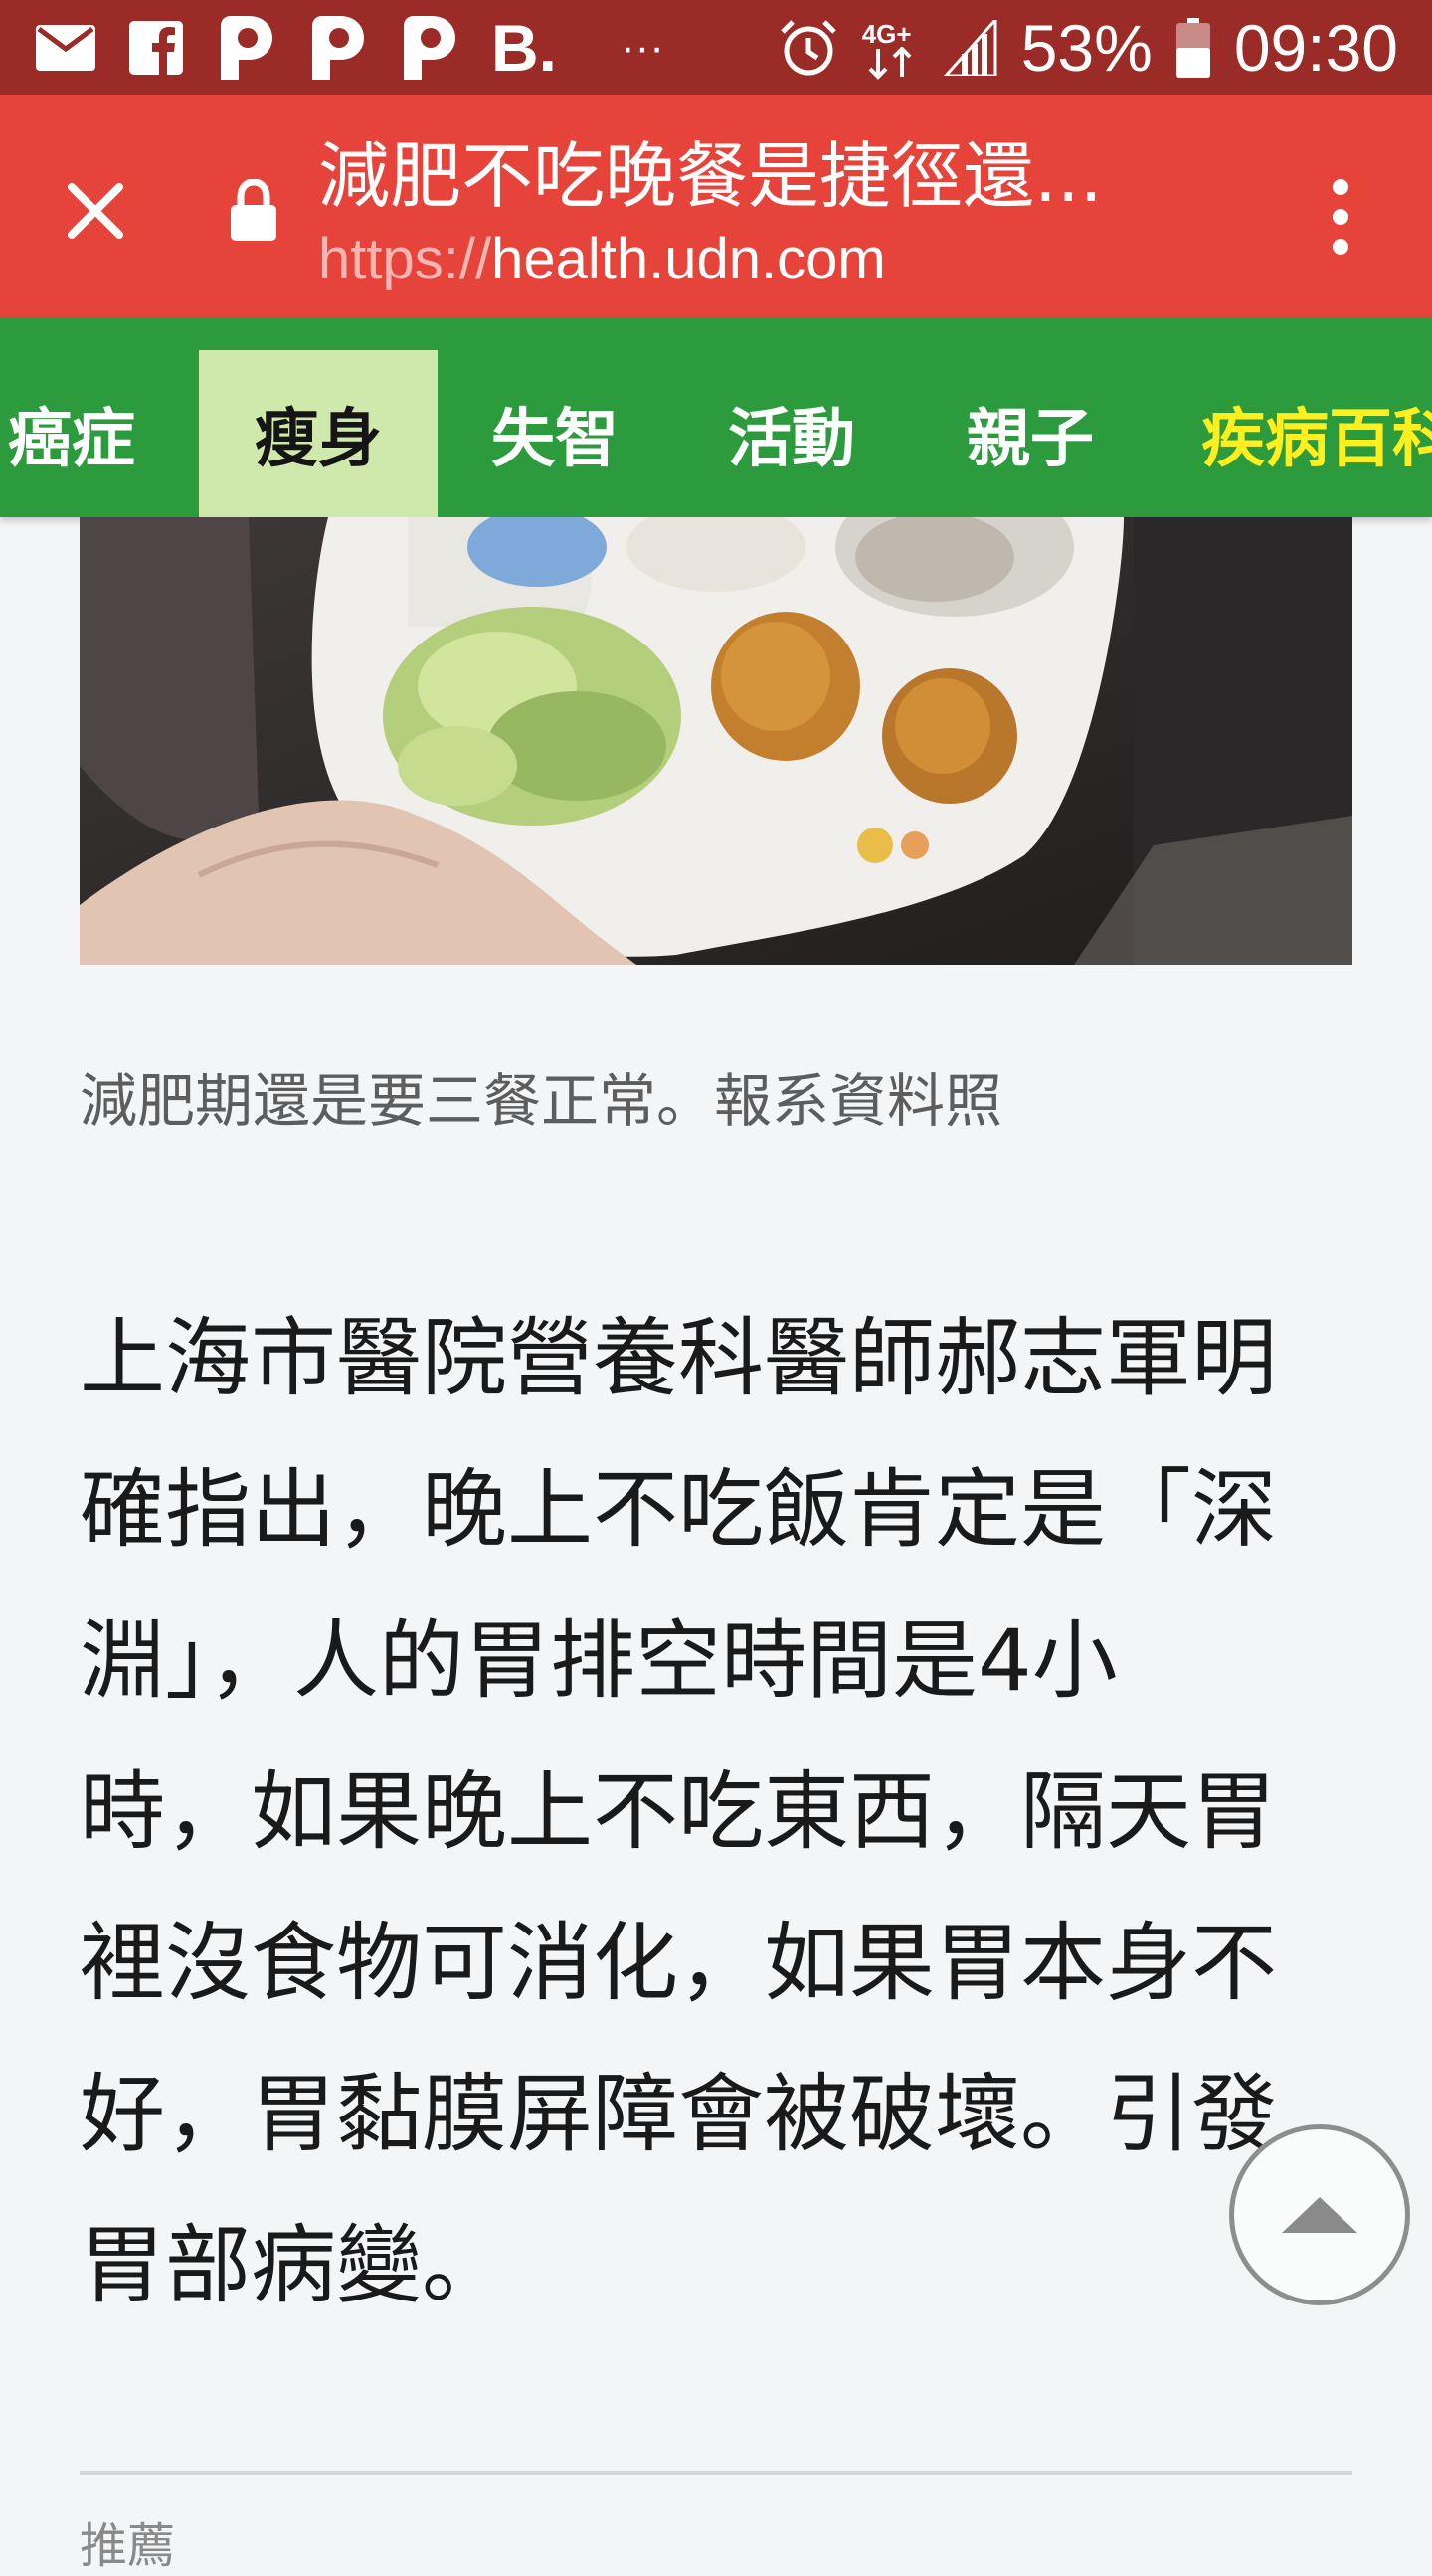  Describe the element at coordinates (792, 433) in the screenshot. I see `tab-events: 活動` at that location.